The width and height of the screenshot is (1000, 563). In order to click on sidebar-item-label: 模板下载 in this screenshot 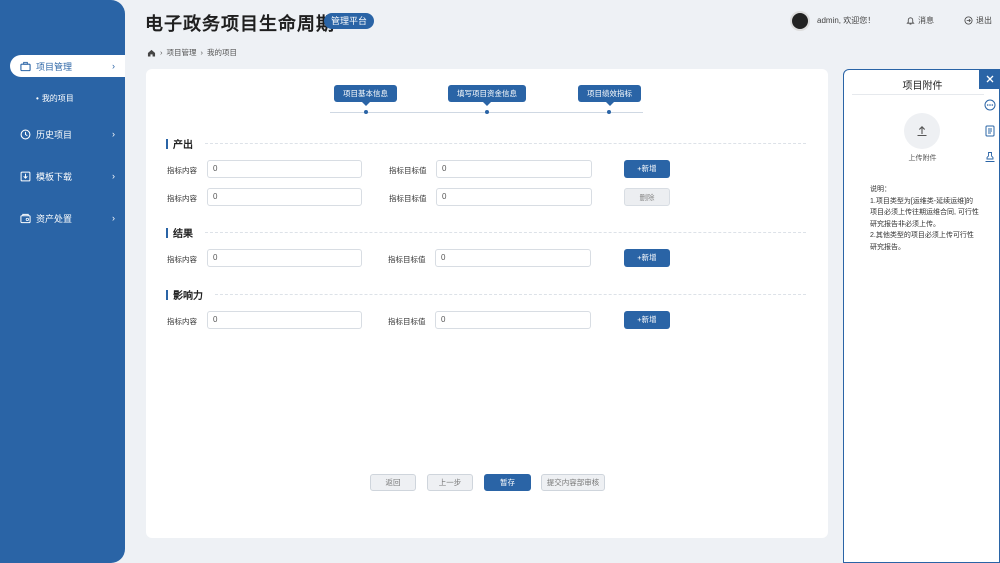, I will do `click(54, 176)`.